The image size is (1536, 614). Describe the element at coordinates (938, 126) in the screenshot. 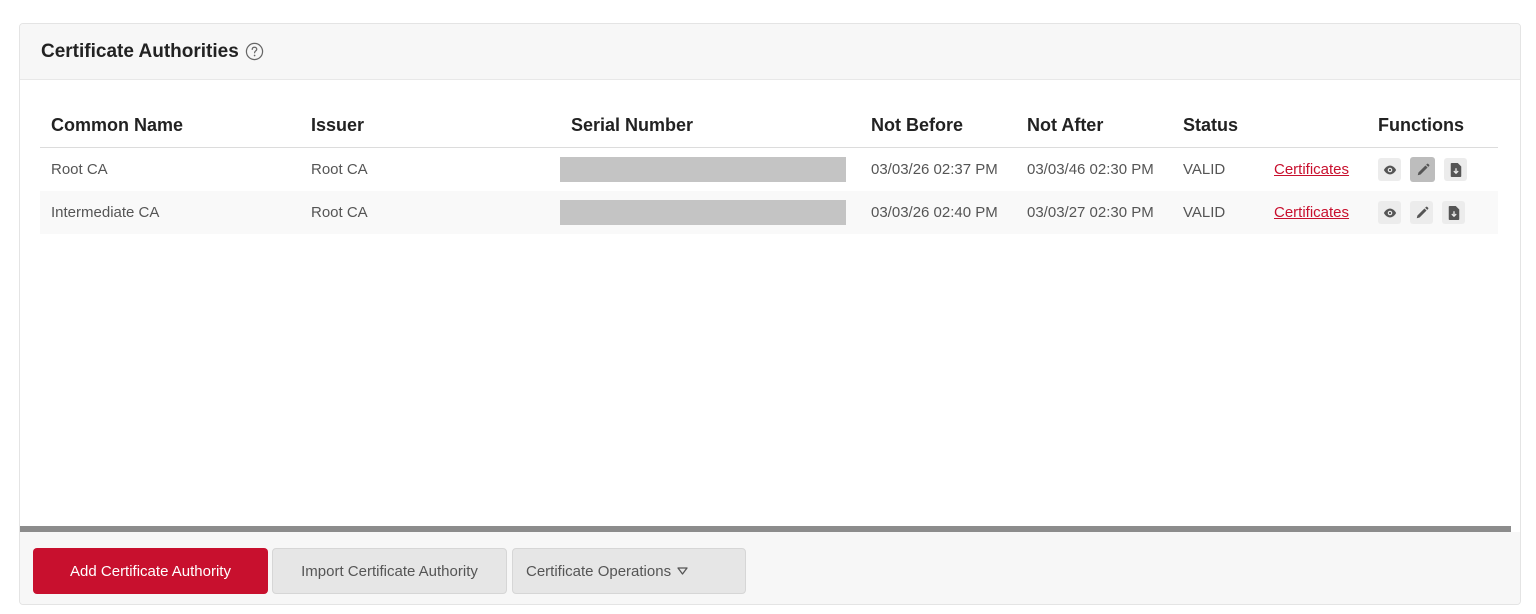

I see `column-header-not-before: Not Before` at that location.